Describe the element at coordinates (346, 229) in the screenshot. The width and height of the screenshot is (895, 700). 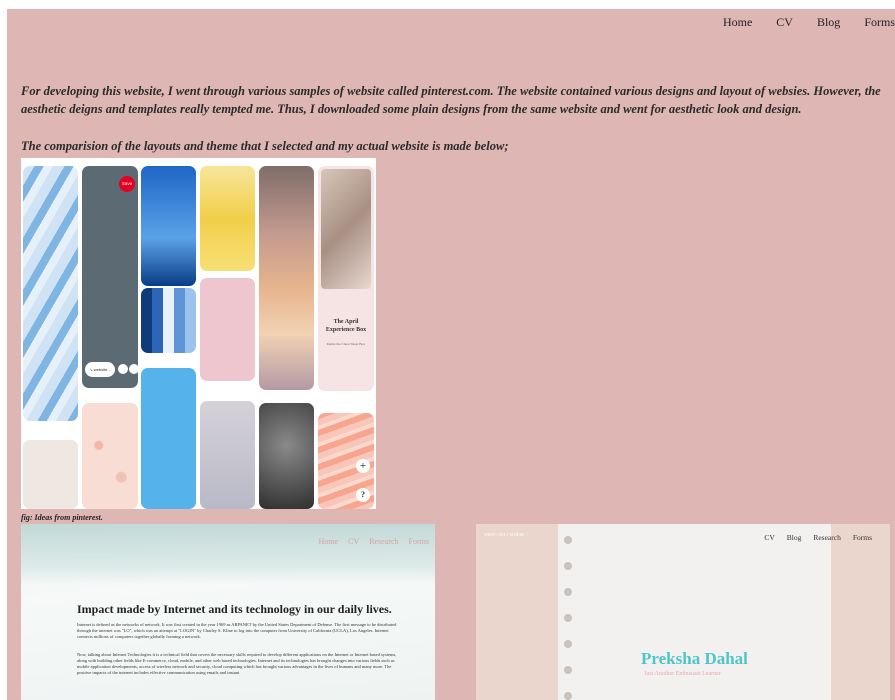
I see `photo-grid-icon` at that location.